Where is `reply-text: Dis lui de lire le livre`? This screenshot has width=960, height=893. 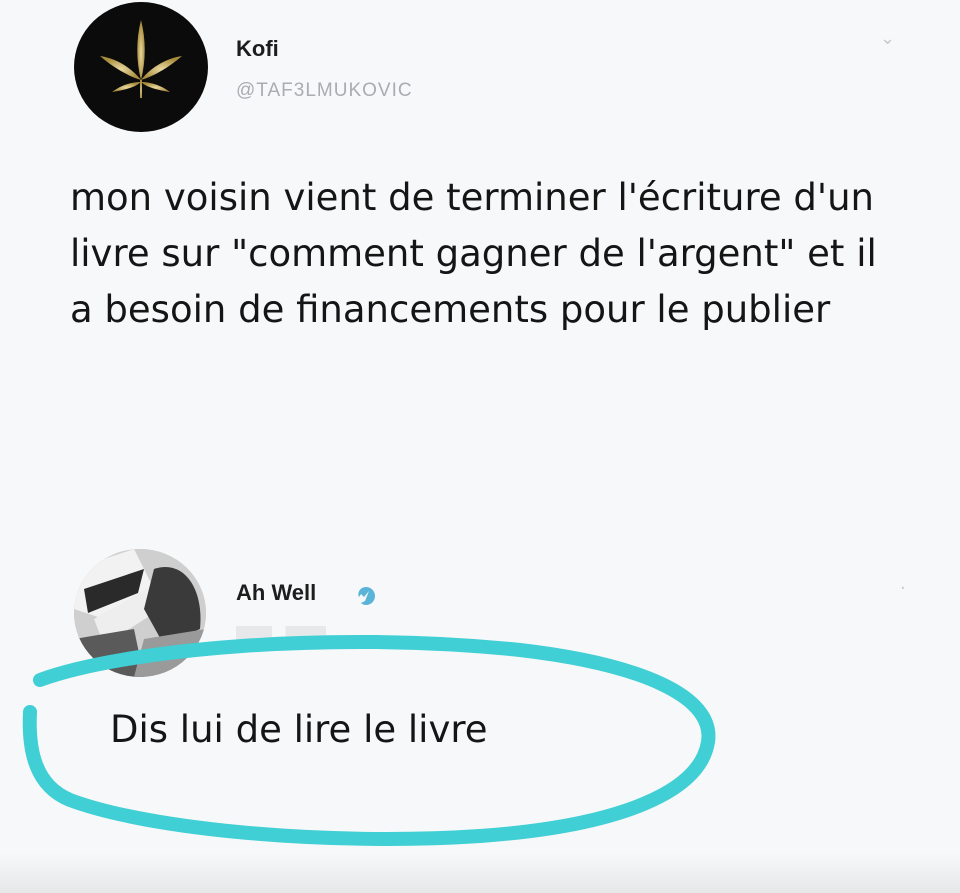 reply-text: Dis lui de lire le livre is located at coordinates (299, 729).